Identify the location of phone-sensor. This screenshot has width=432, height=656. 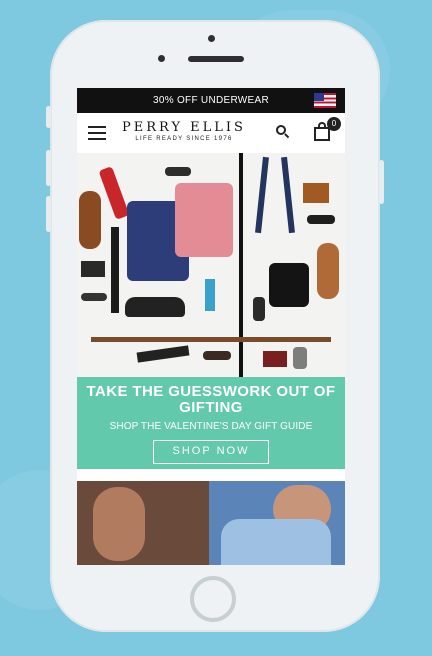
(161, 58).